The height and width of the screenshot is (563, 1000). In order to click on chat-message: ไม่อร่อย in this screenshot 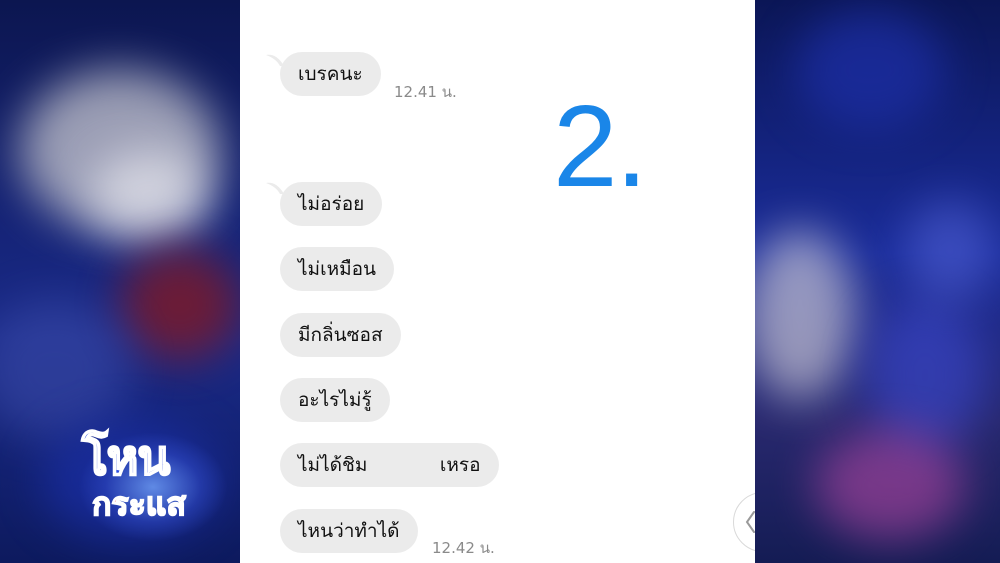, I will do `click(331, 204)`.